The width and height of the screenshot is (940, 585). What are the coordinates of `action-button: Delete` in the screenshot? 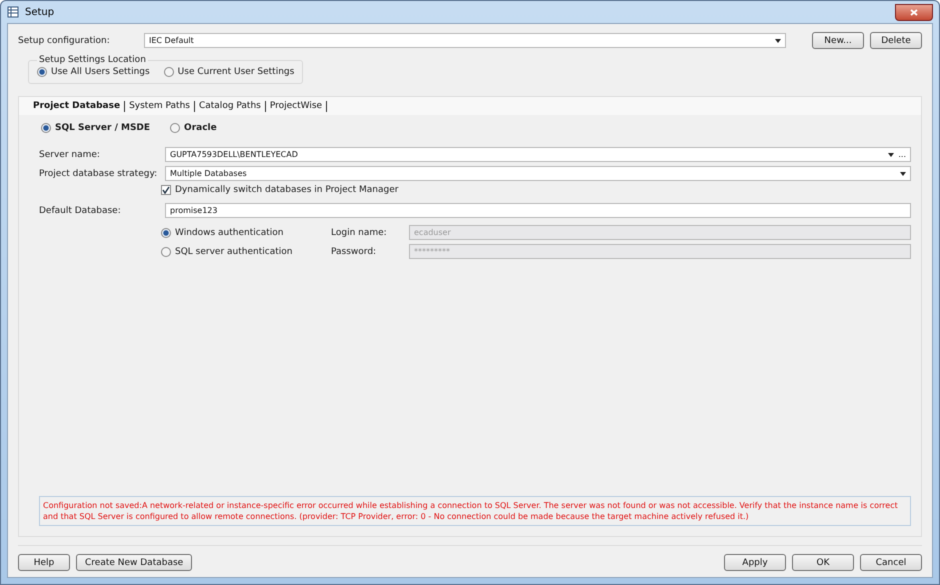 It's located at (896, 40).